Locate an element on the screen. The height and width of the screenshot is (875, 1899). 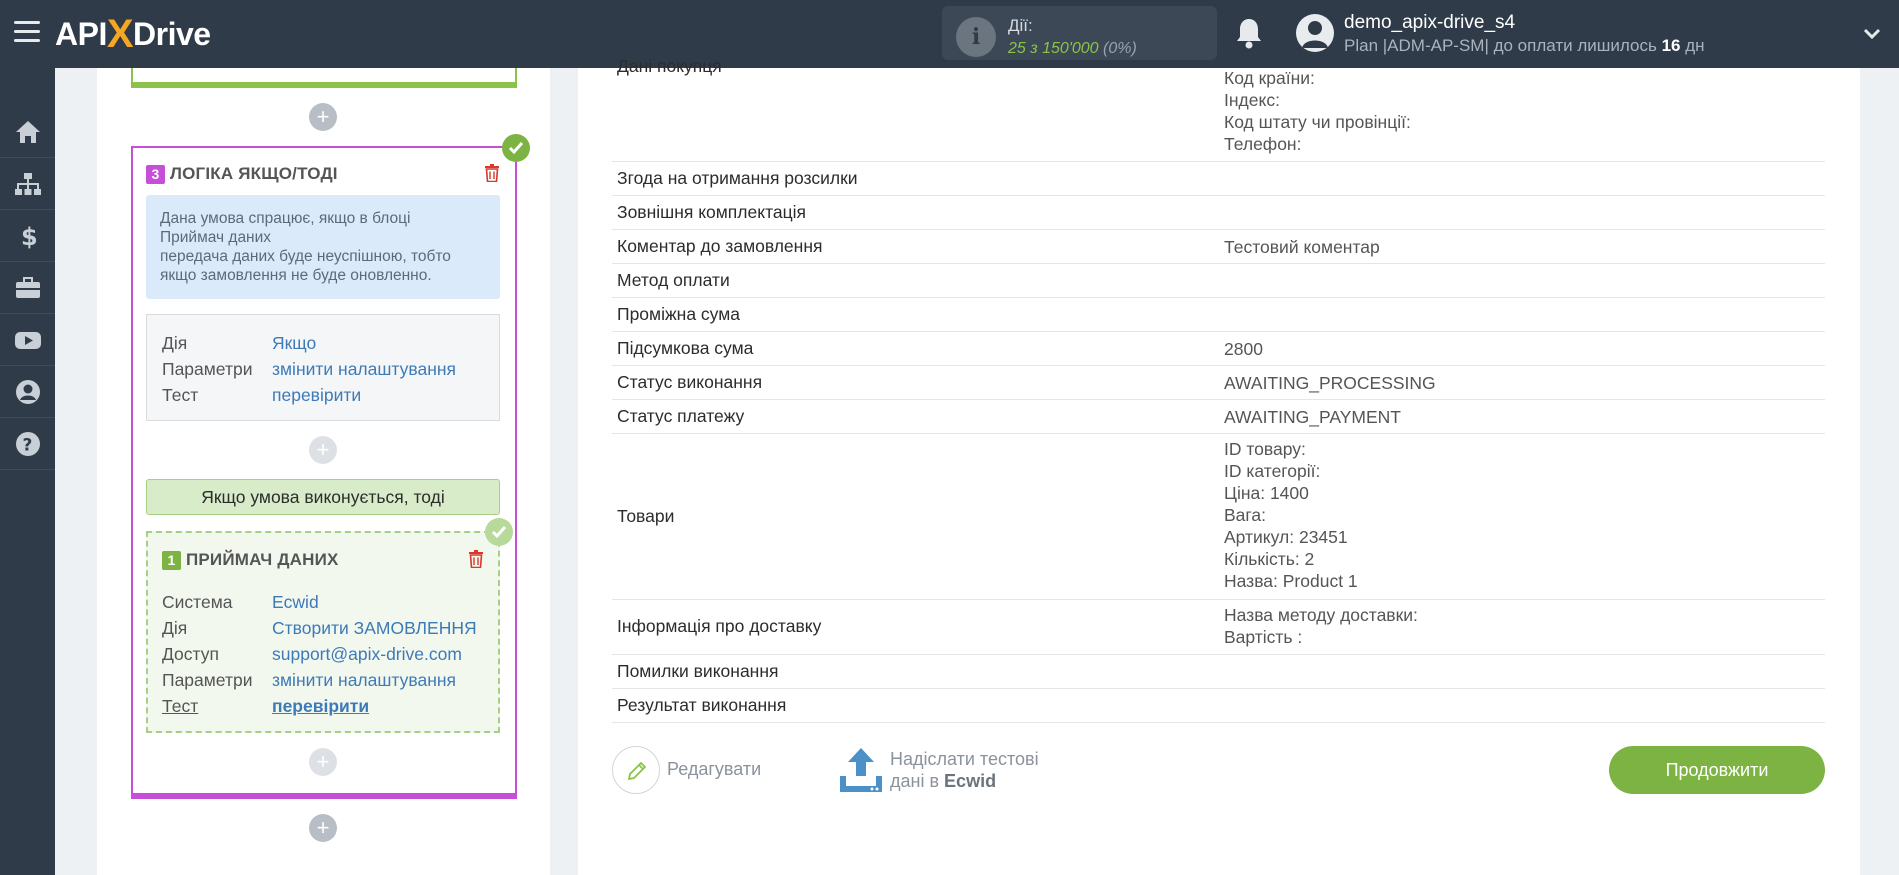
table-row: Підсумкова сума 2800 is located at coordinates (1218, 349).